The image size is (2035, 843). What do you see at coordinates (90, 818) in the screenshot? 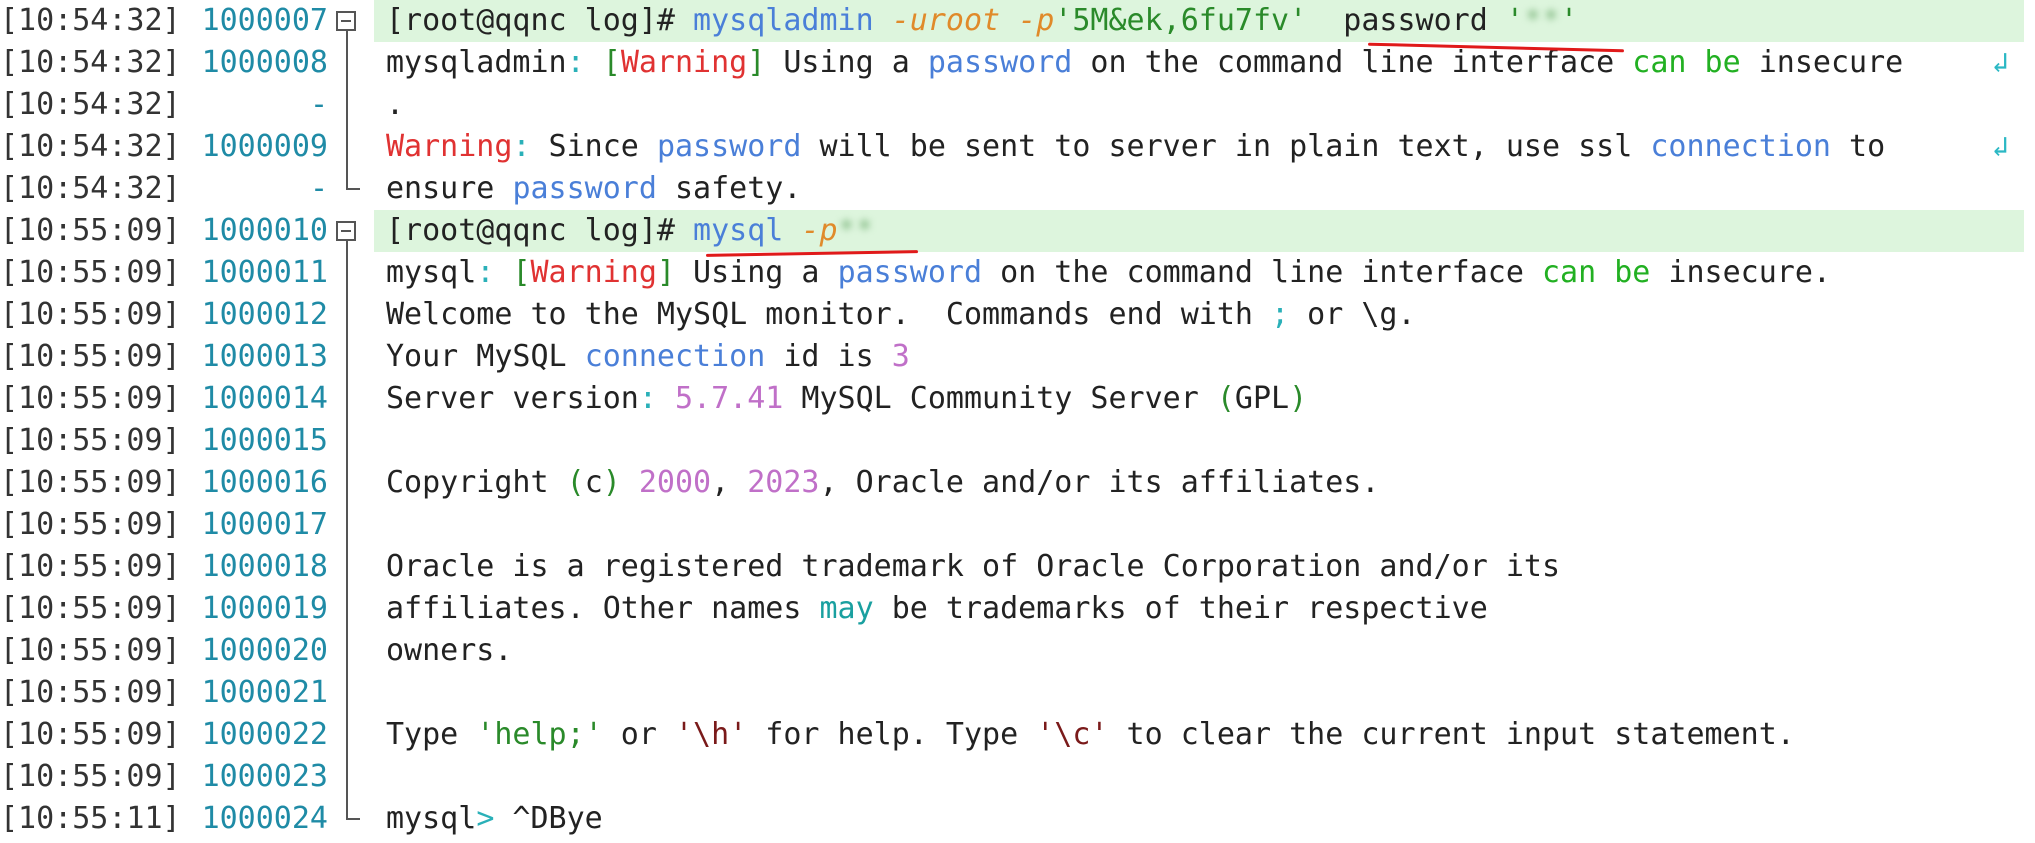
I see `timestamp: [10:55:11]` at bounding box center [90, 818].